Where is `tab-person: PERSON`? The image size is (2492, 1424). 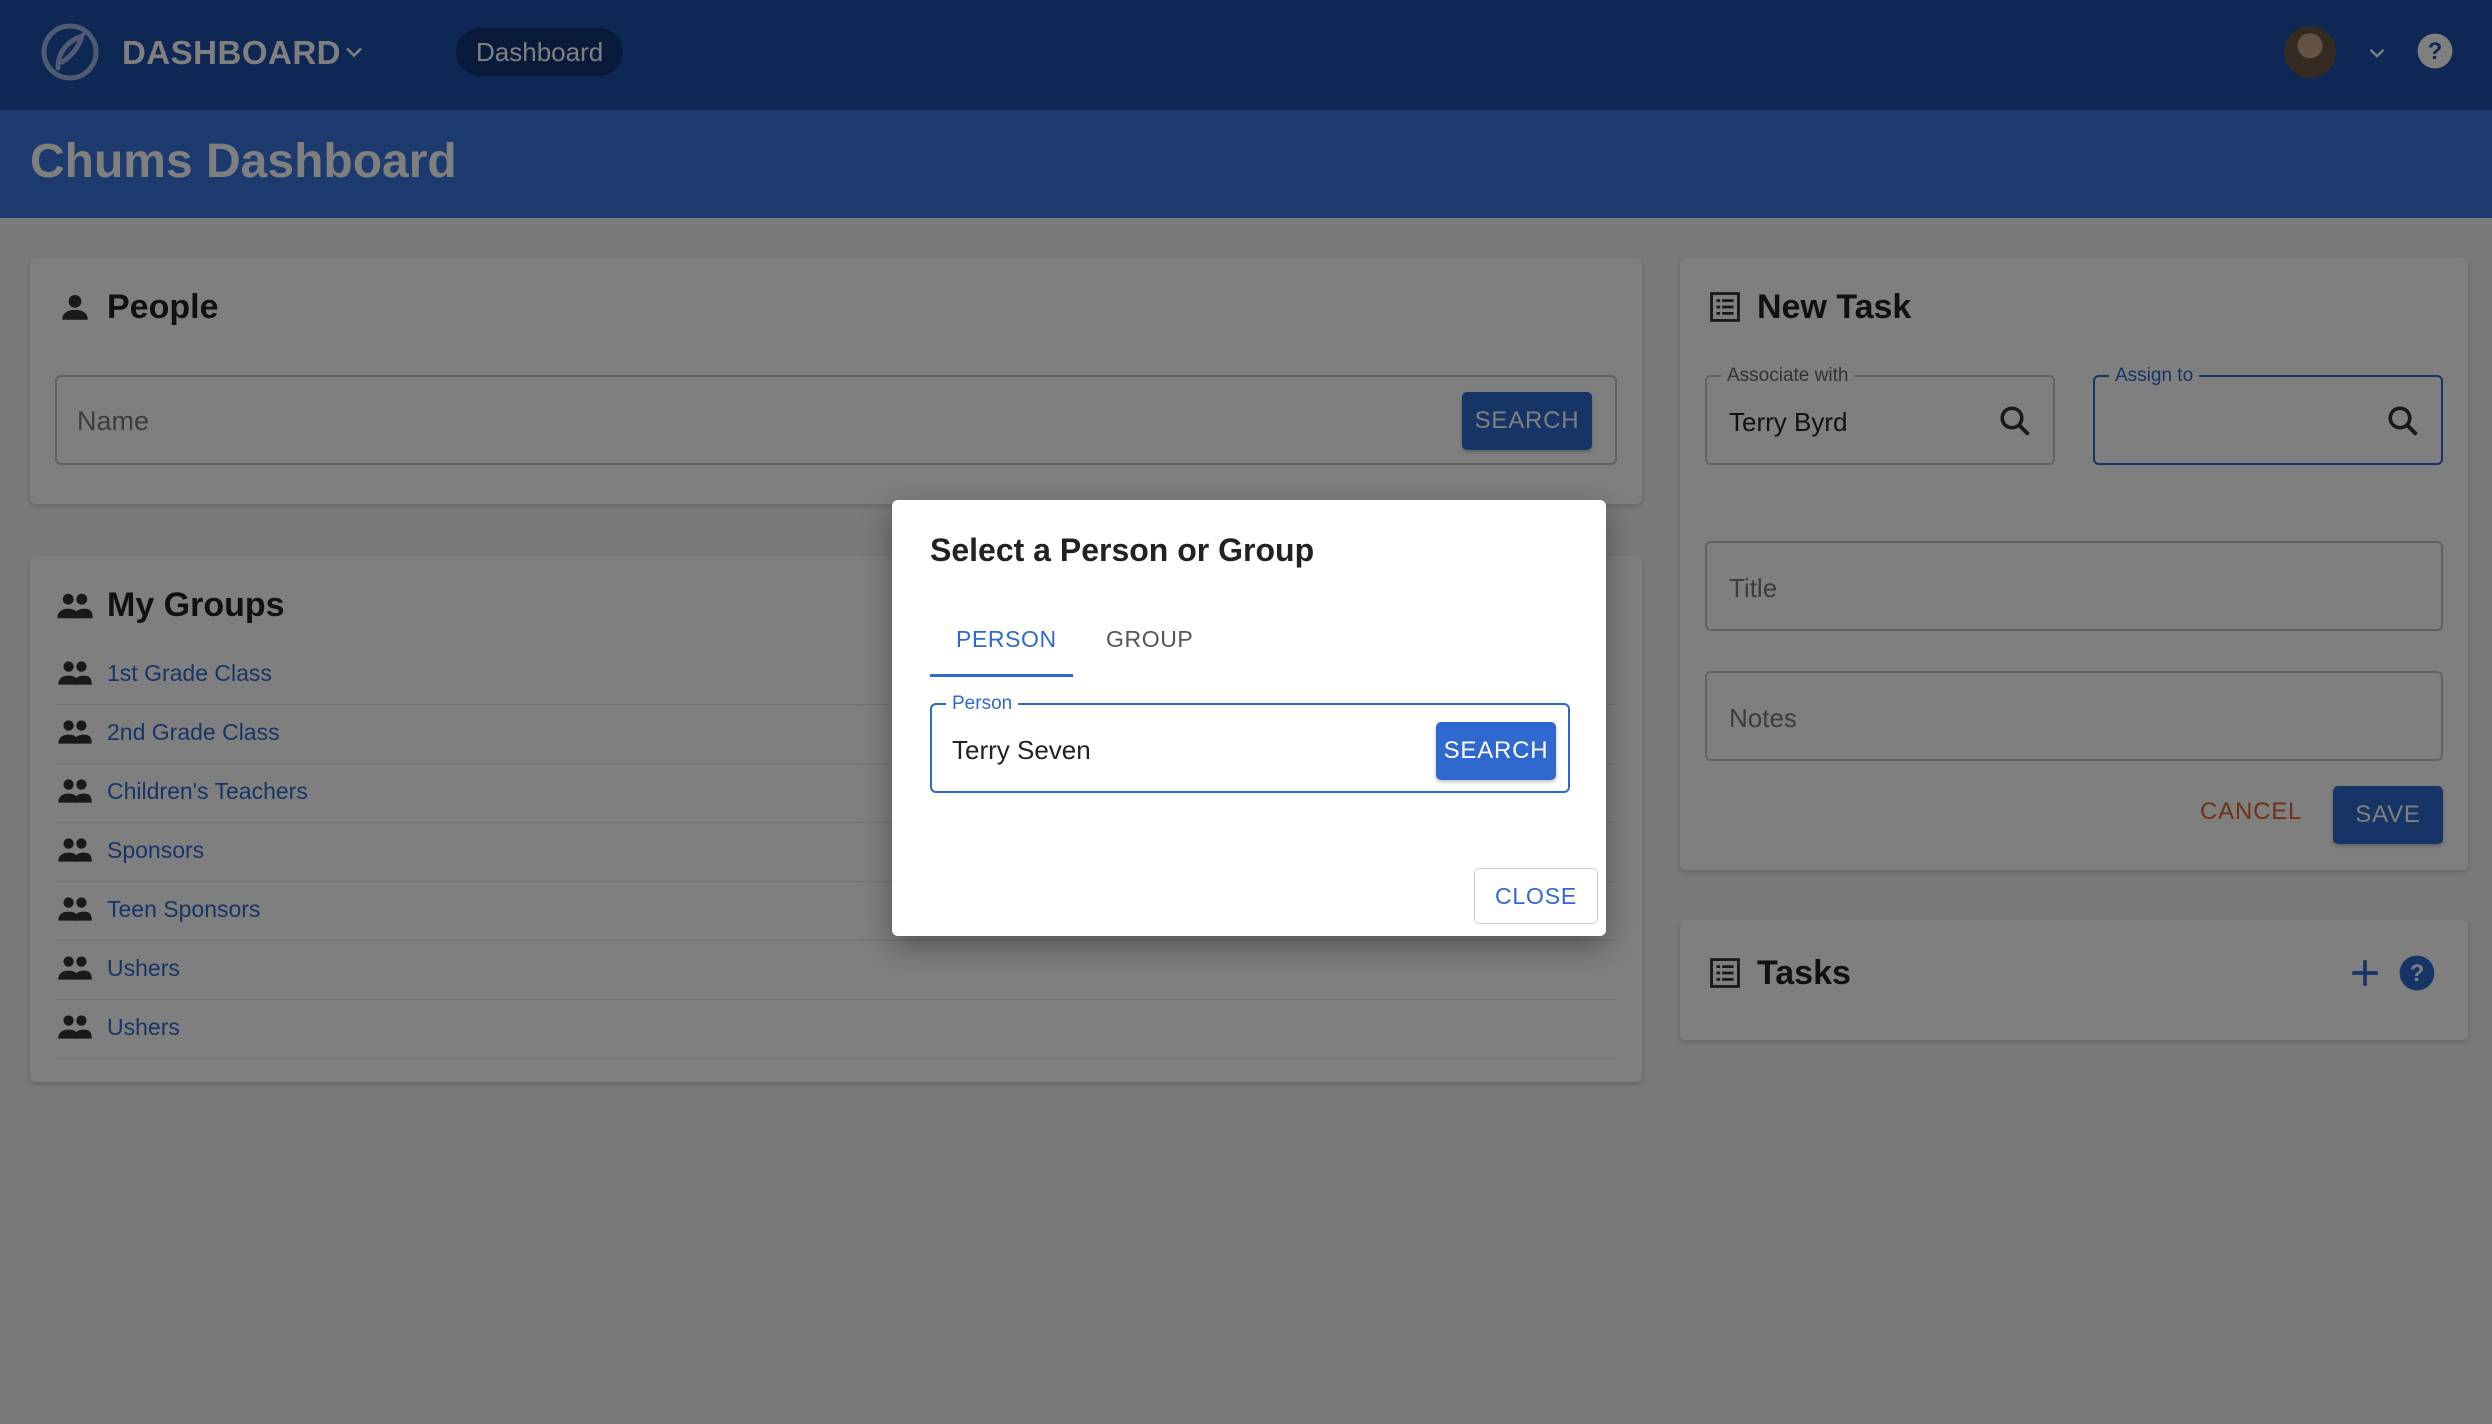 tab-person: PERSON is located at coordinates (1006, 639).